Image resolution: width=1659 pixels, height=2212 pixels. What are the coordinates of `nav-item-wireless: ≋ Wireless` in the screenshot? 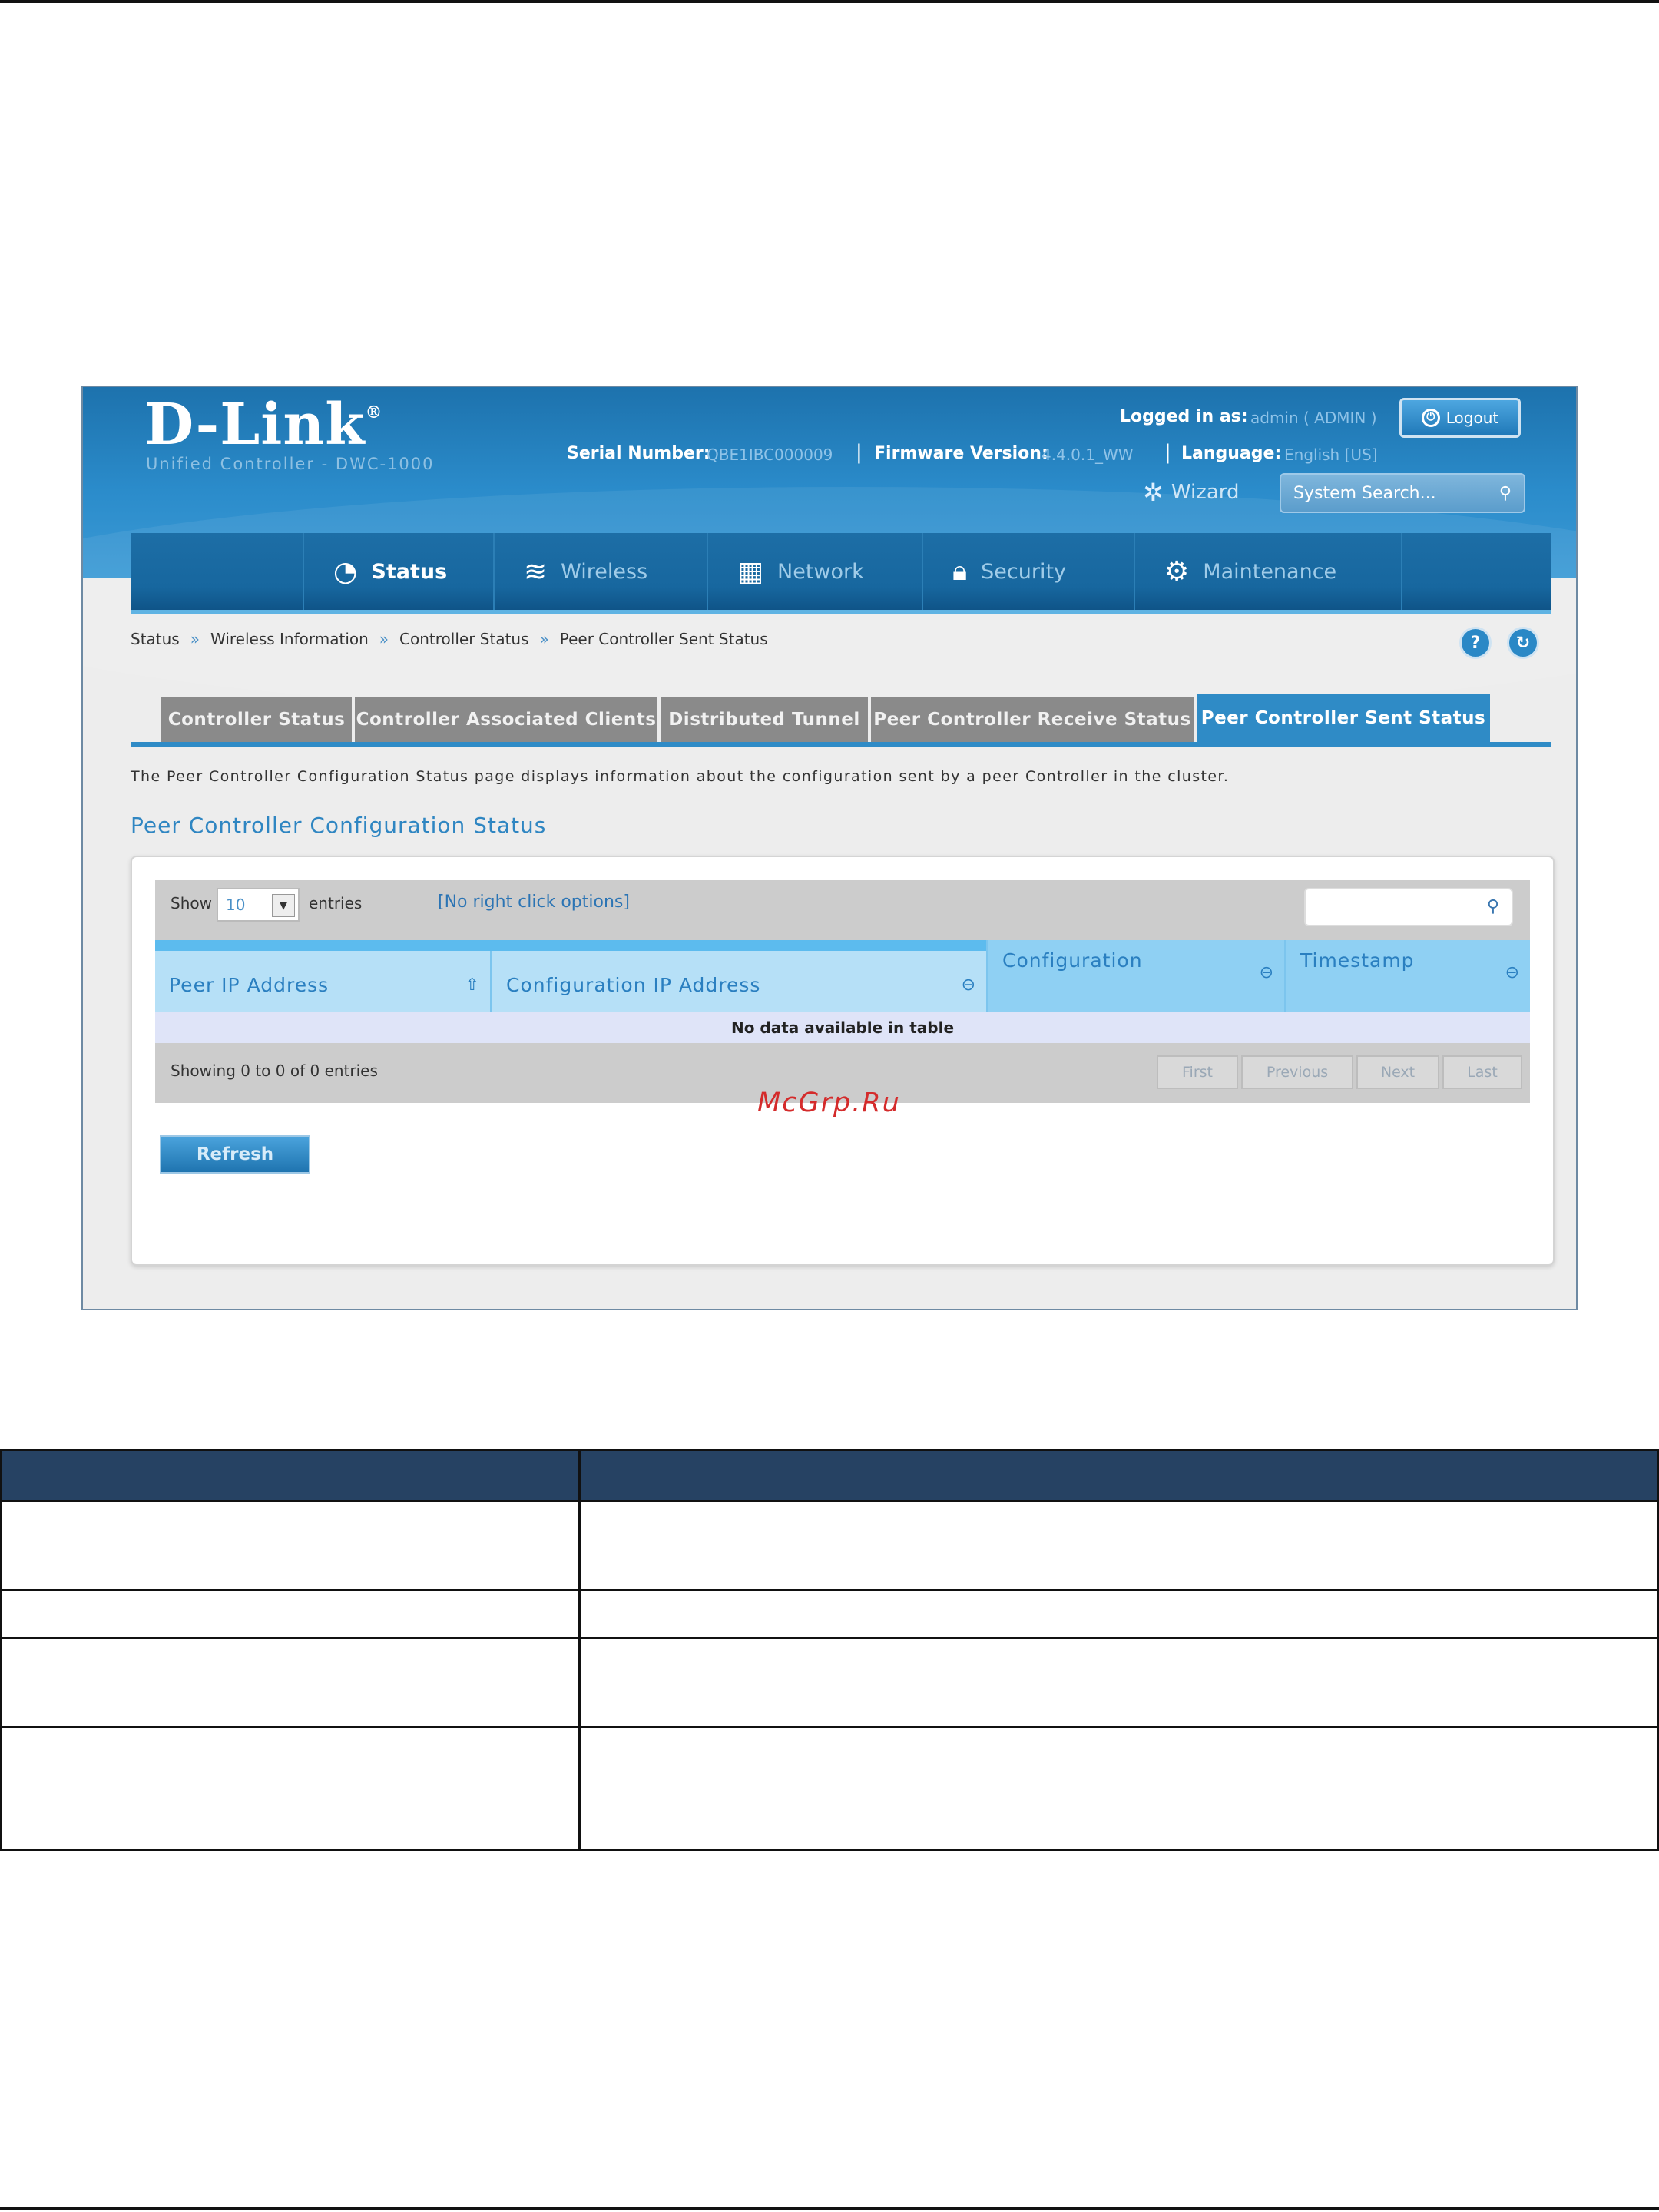 It's located at (600, 572).